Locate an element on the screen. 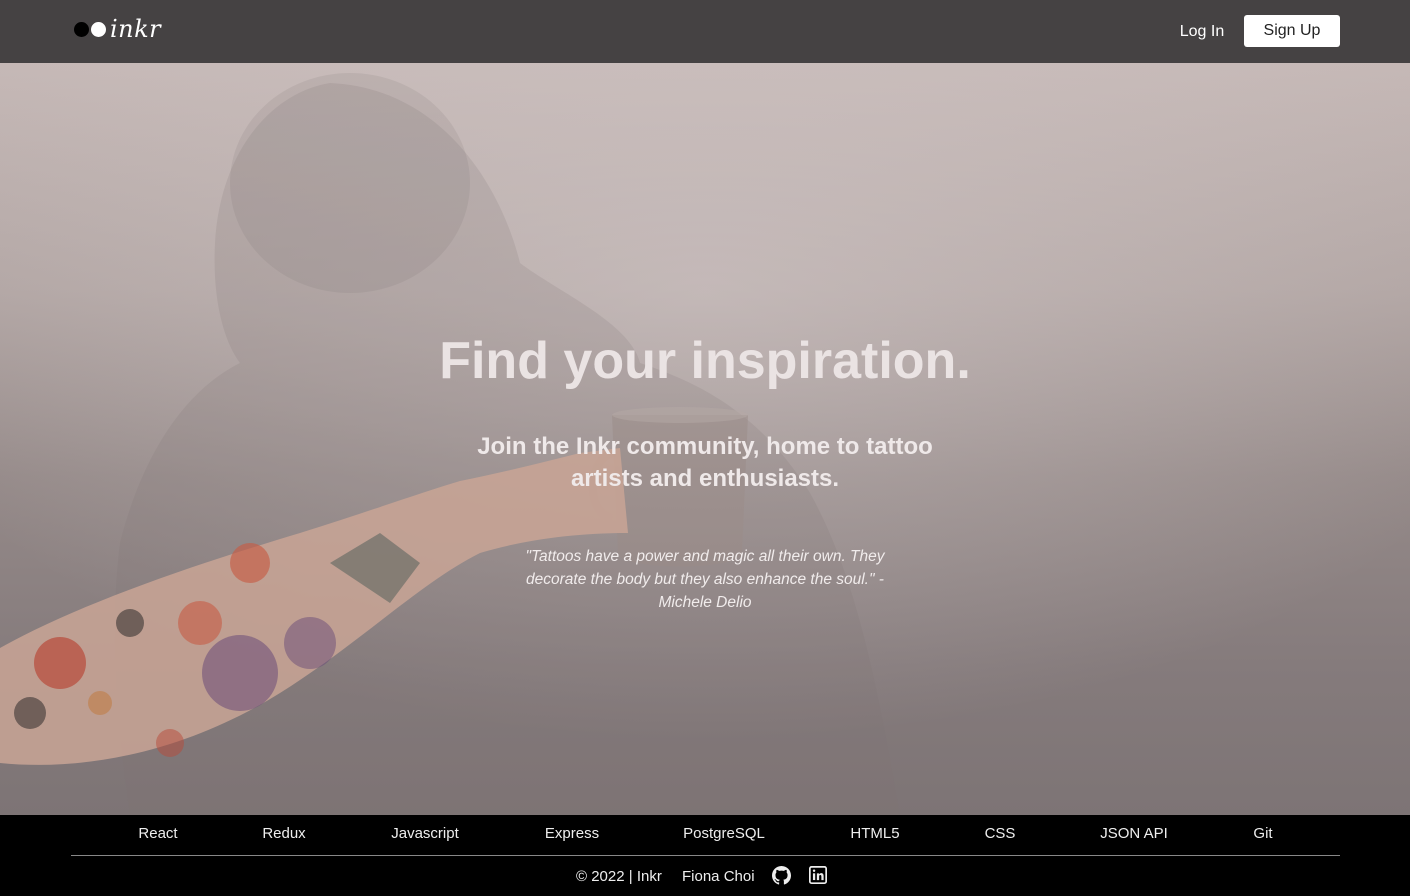 Image resolution: width=1410 pixels, height=896 pixels. logo-mark-icon is located at coordinates (90, 29).